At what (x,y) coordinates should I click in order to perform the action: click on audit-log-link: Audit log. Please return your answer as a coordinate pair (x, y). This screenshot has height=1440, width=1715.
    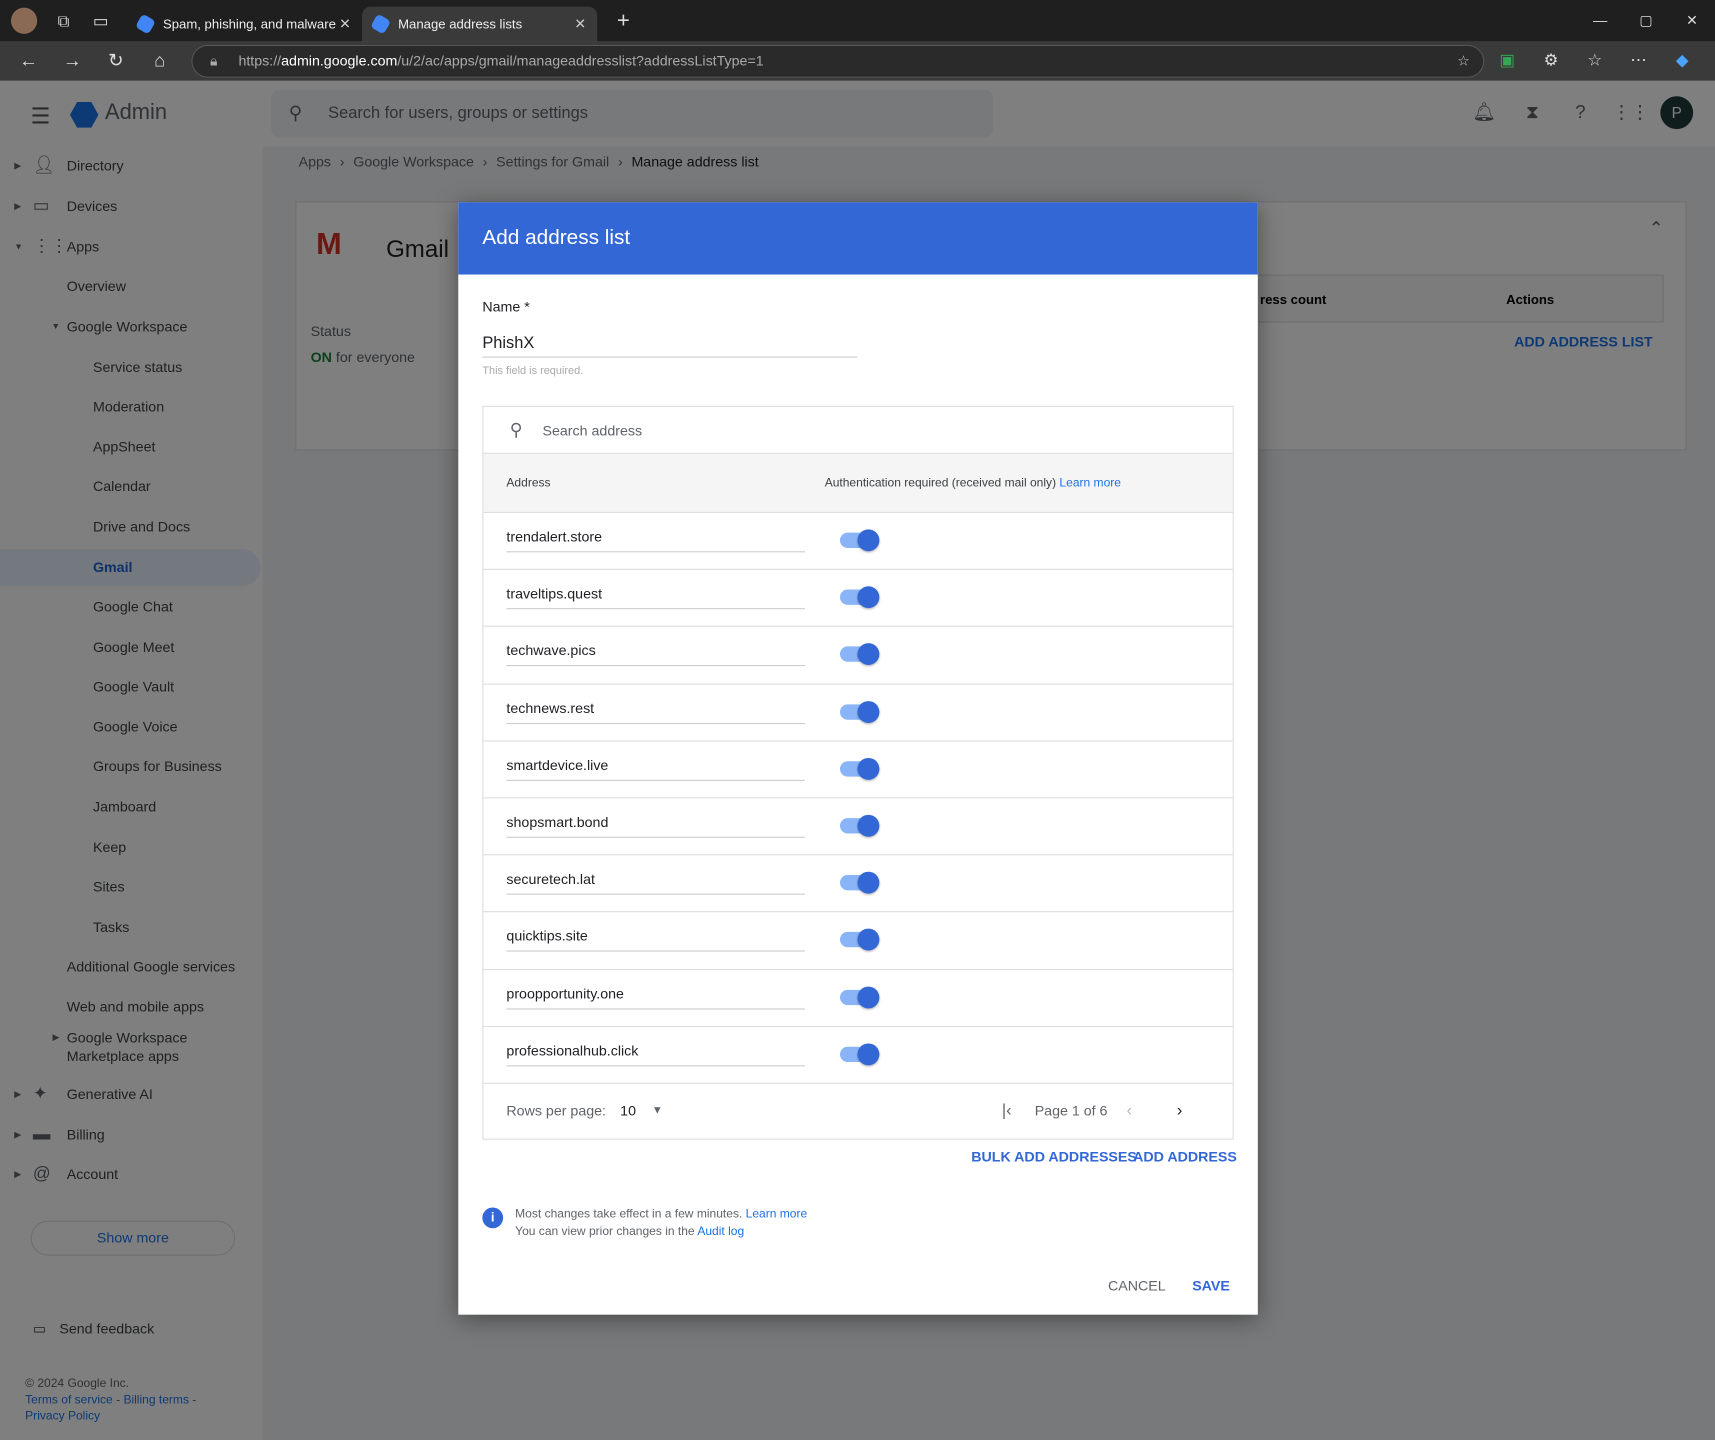
    Looking at the image, I should click on (720, 1231).